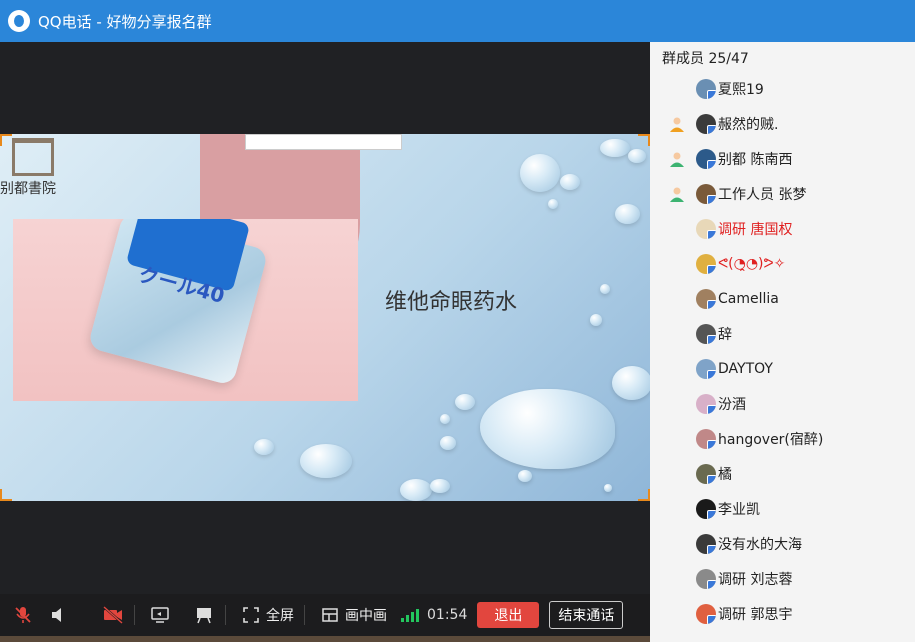 Image resolution: width=915 pixels, height=642 pixels. What do you see at coordinates (725, 334) in the screenshot?
I see `member-name: 辞` at bounding box center [725, 334].